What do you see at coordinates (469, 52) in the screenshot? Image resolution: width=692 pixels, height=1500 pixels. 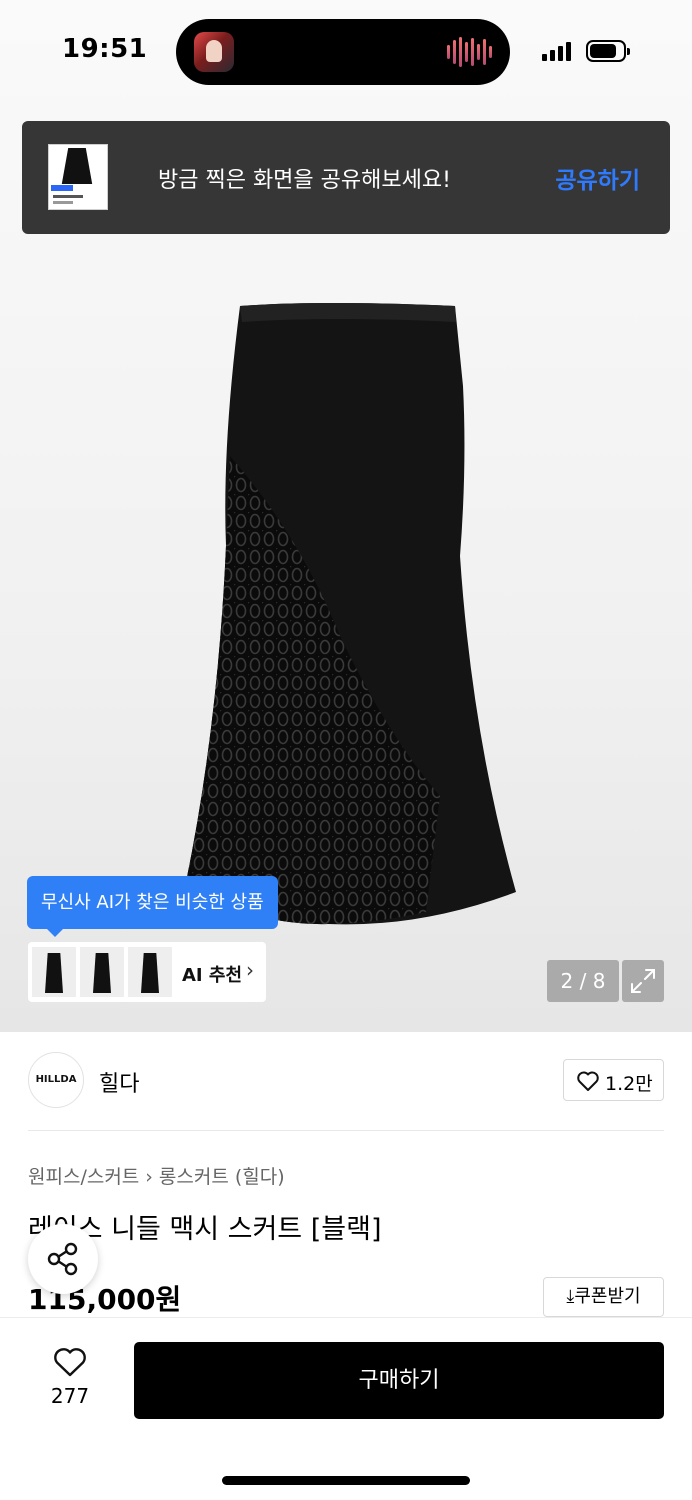 I see `audio-wave-icon` at bounding box center [469, 52].